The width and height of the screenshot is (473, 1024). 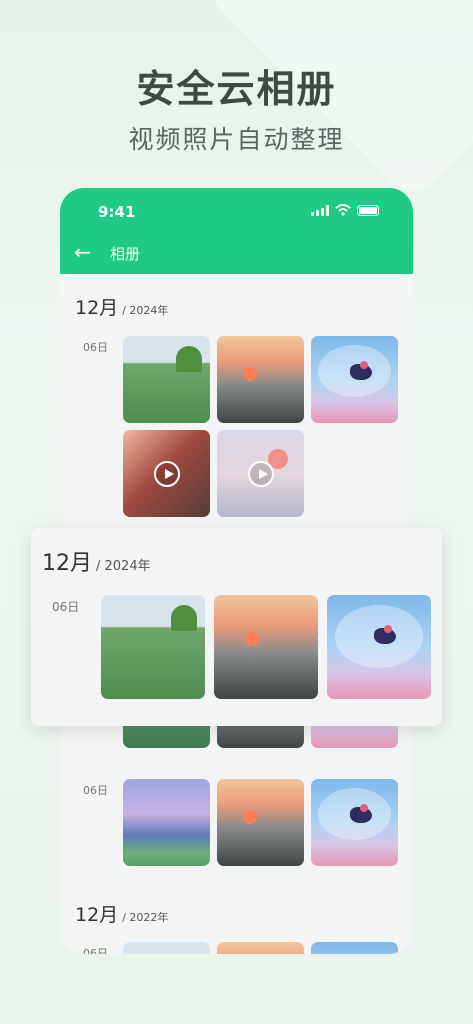 I want to click on battery-icon, so click(x=368, y=210).